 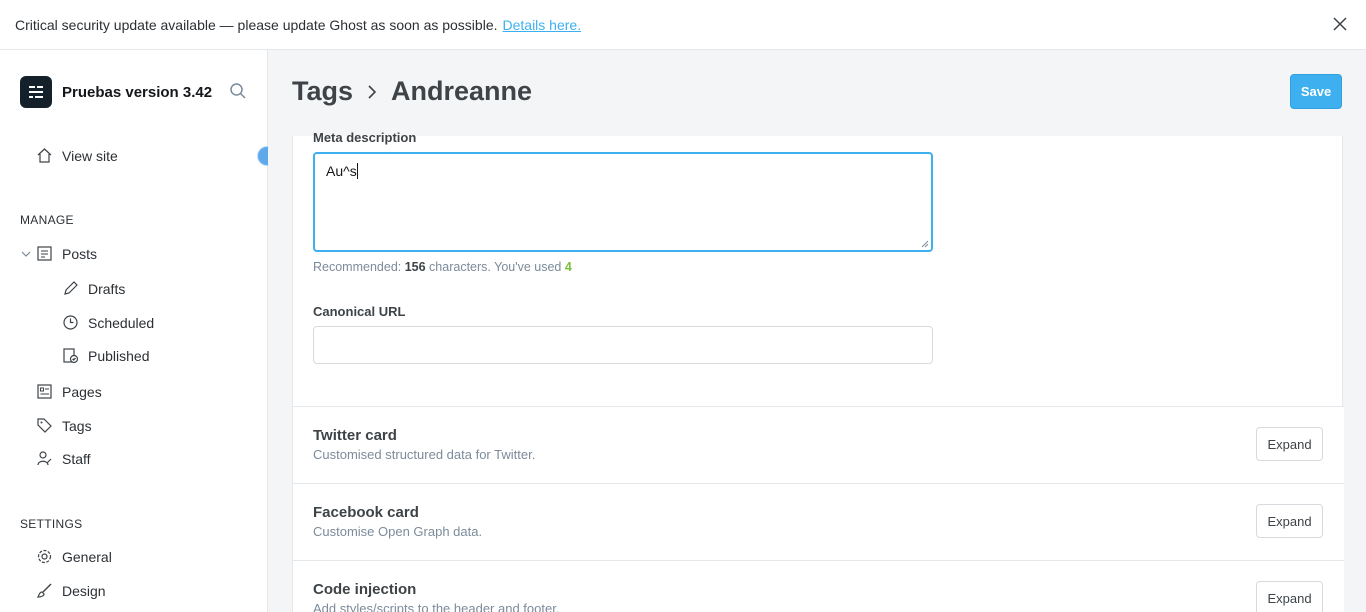 What do you see at coordinates (44, 556) in the screenshot?
I see `gear-icon` at bounding box center [44, 556].